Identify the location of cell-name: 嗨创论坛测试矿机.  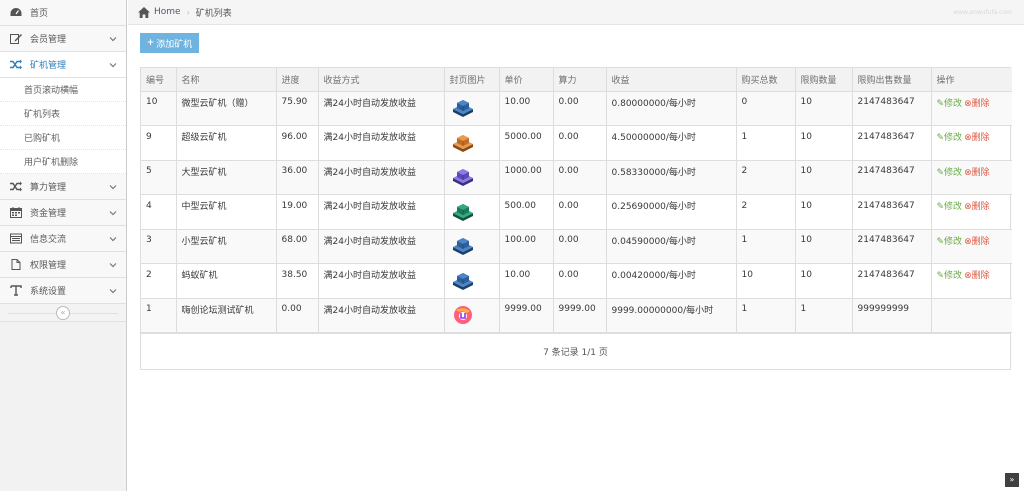
(226, 315).